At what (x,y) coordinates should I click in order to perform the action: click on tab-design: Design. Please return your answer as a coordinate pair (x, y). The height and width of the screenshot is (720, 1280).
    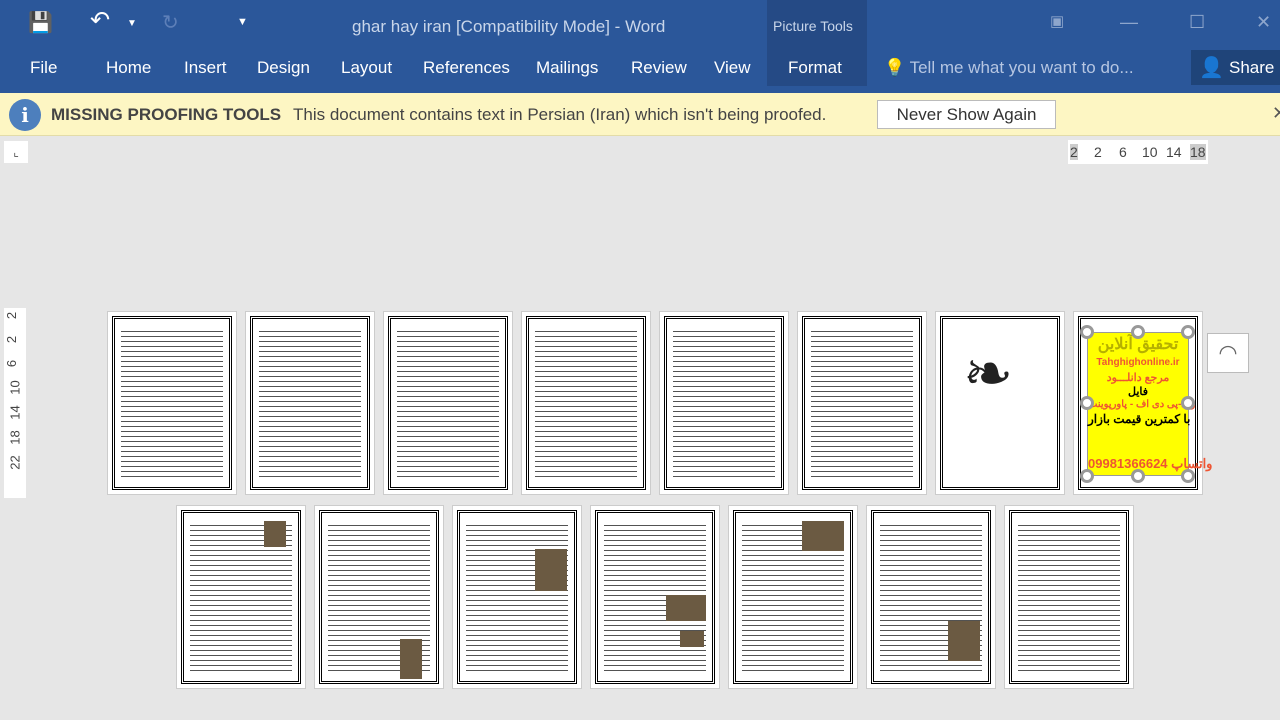
    Looking at the image, I should click on (283, 68).